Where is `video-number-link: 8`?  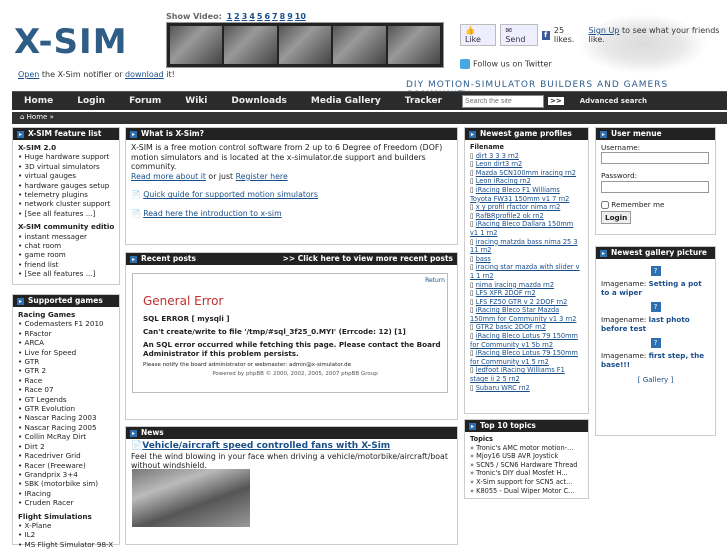
video-number-link: 8 is located at coordinates (283, 16).